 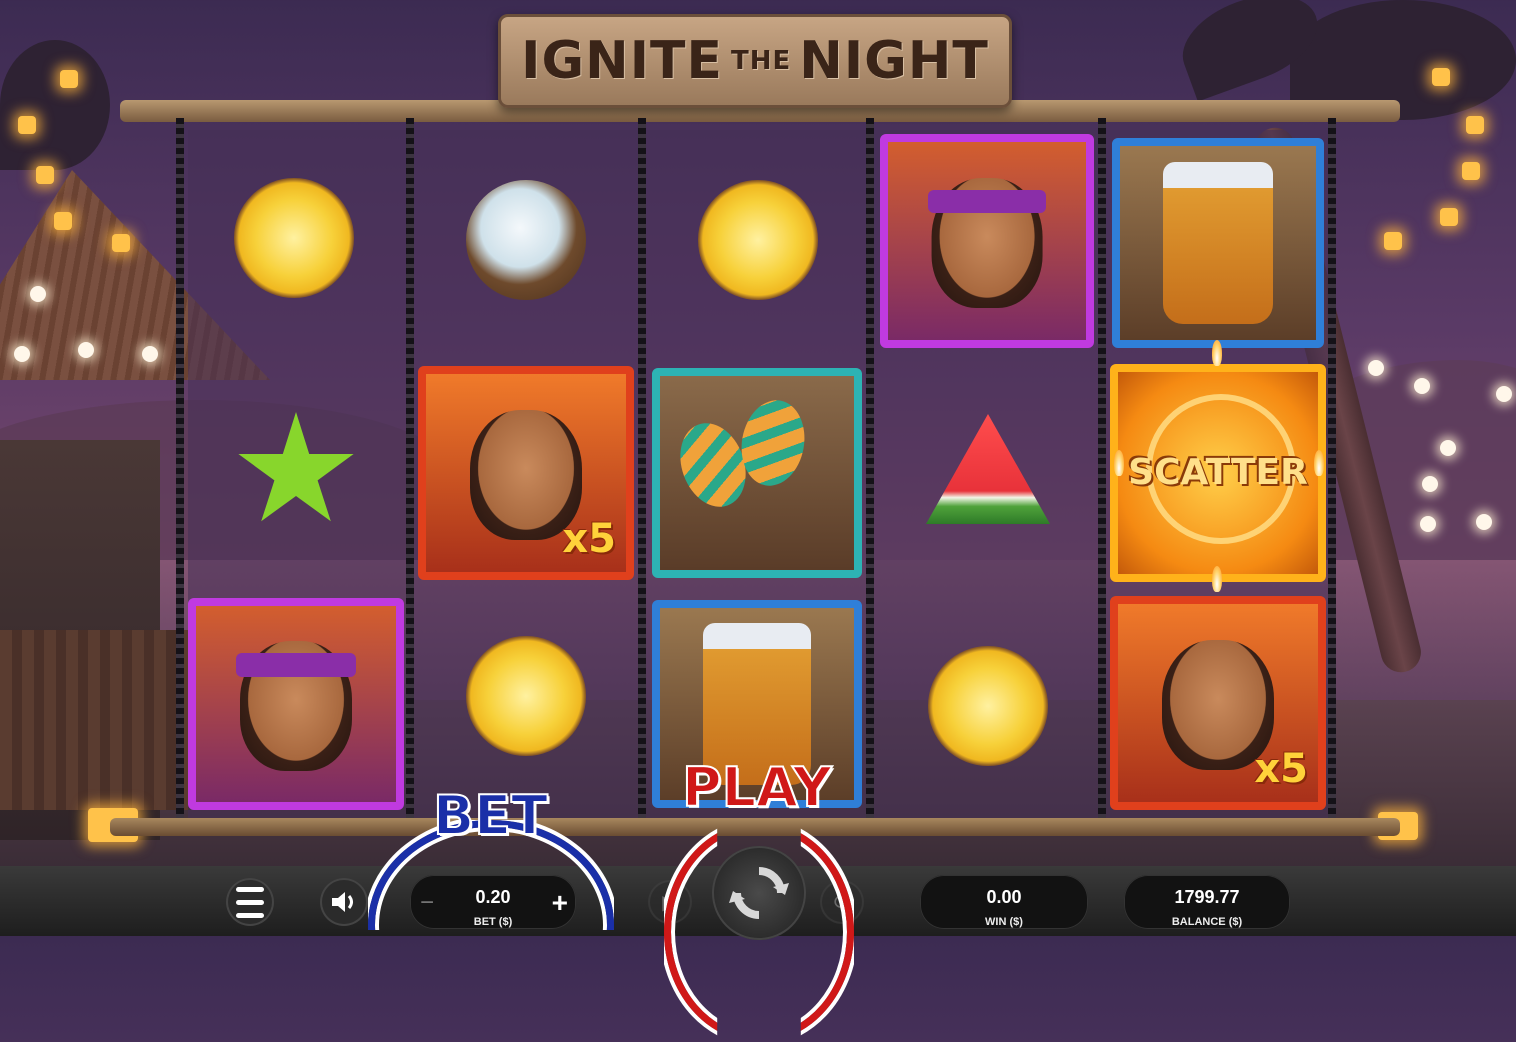 I want to click on menu-button, so click(x=250, y=902).